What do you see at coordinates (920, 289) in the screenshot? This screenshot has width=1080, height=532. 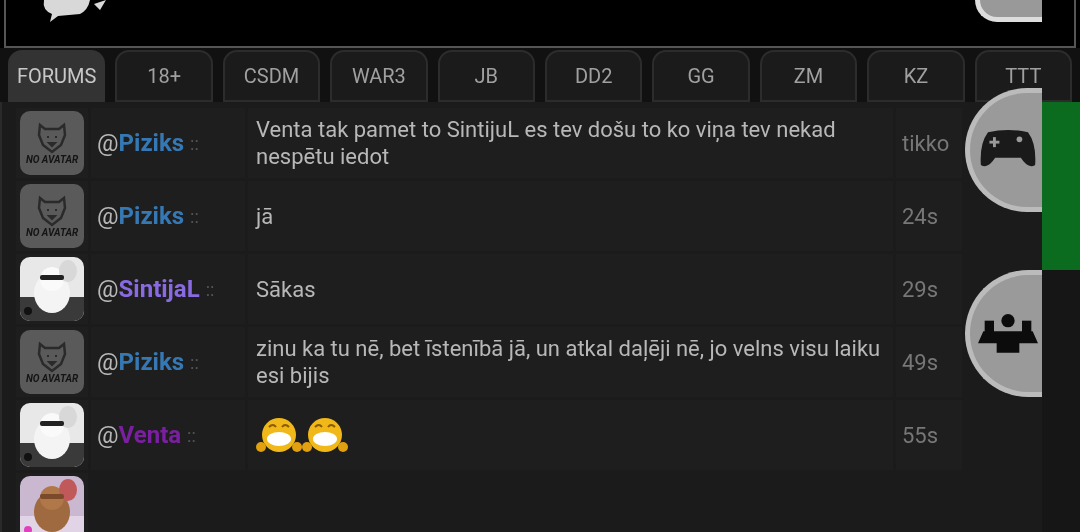 I see `message-time: 29s` at bounding box center [920, 289].